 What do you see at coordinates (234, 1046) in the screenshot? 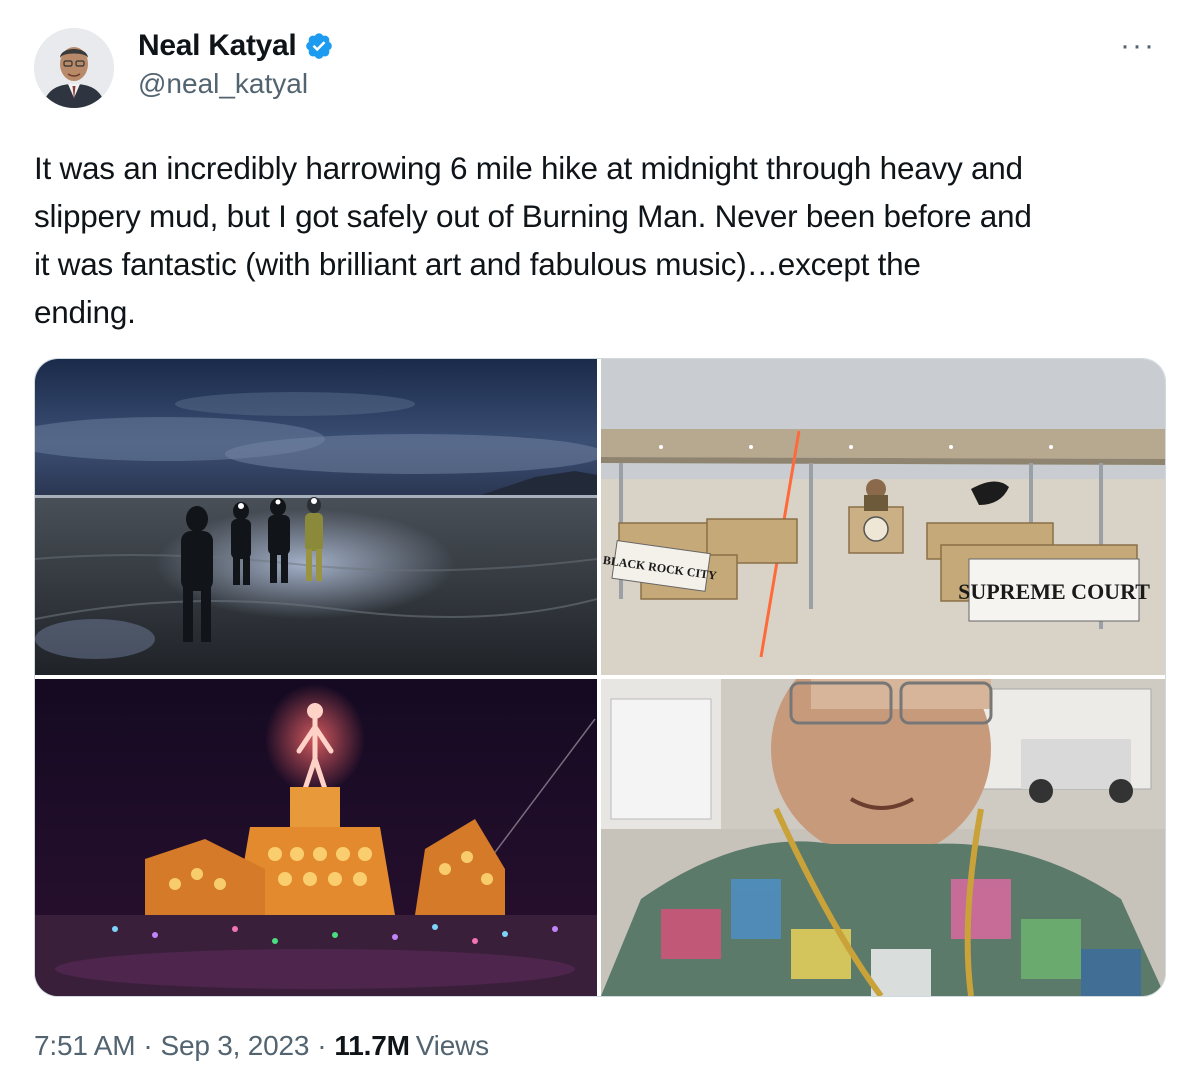
I see `tweet-date-link: Sep 3, 2023` at bounding box center [234, 1046].